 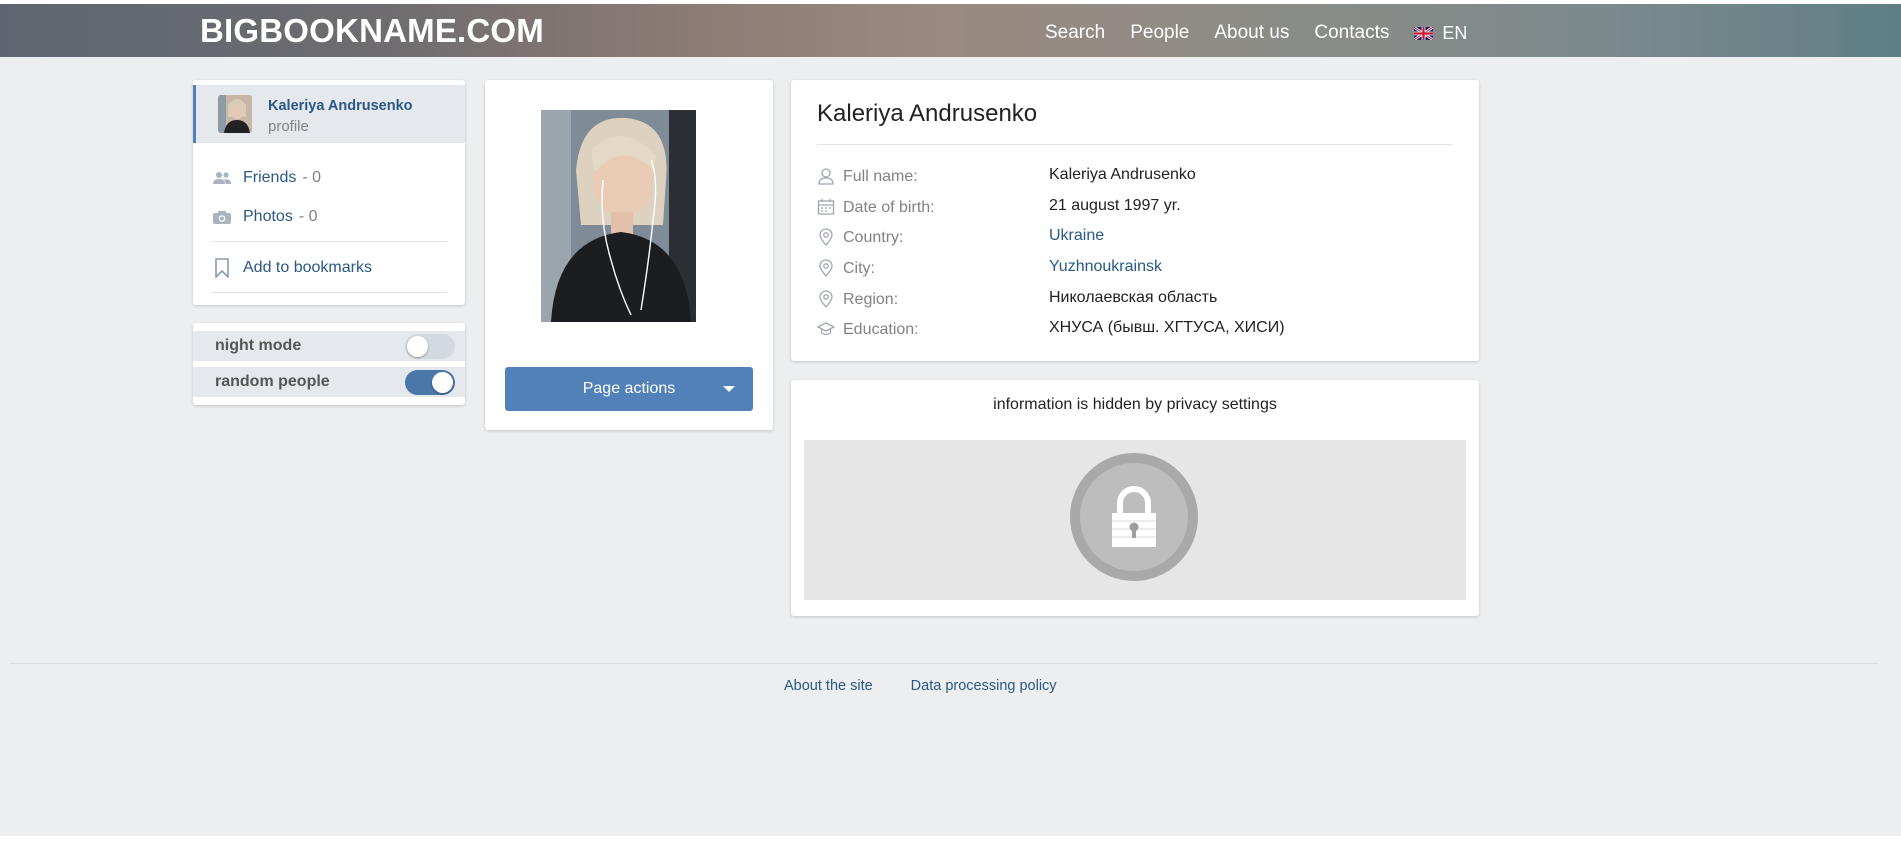 I want to click on random-people-row: random people, so click(x=329, y=382).